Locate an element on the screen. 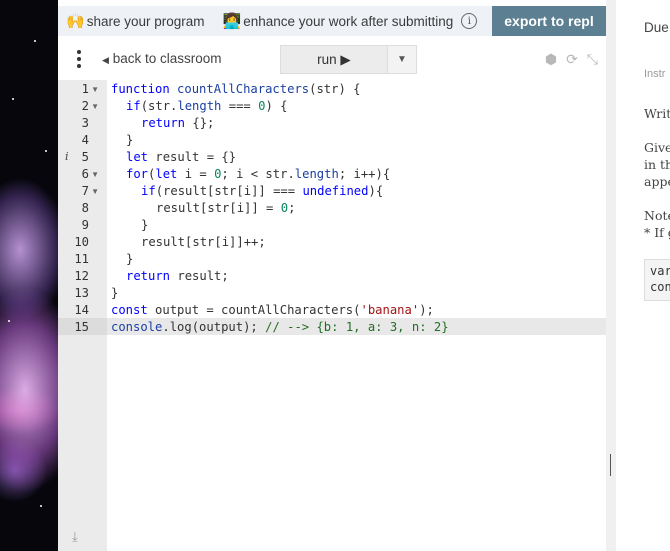 The image size is (670, 551). chevron-down-icon: ▼ is located at coordinates (402, 59).